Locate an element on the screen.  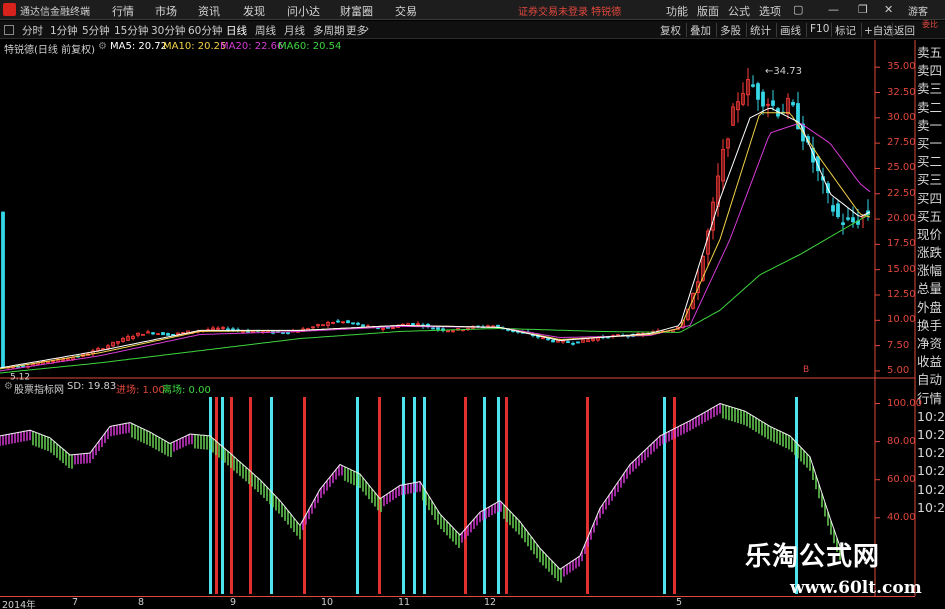
menu-shichang: 市场 is located at coordinates (166, 11).